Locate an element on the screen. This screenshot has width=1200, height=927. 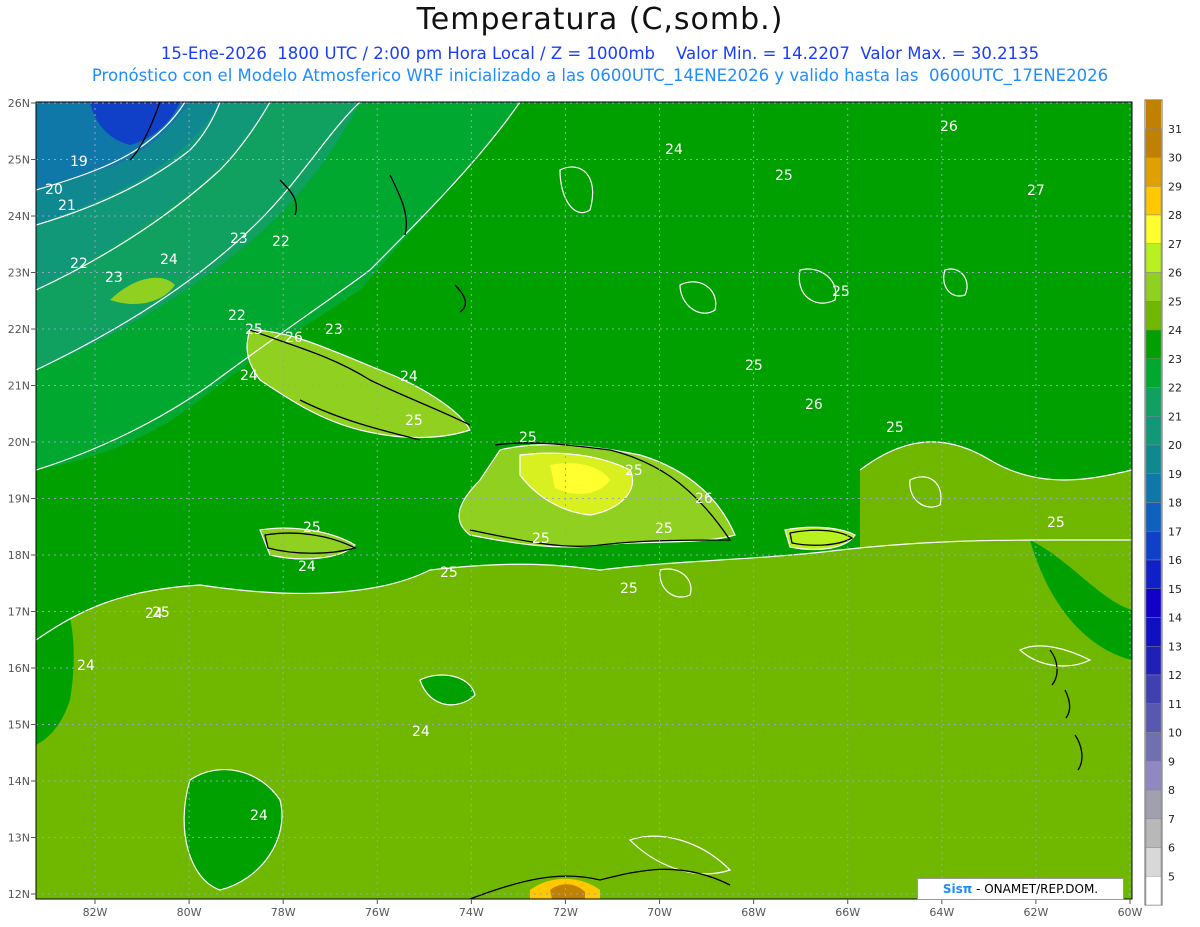
colorbar-label: 27 is located at coordinates (1175, 244).